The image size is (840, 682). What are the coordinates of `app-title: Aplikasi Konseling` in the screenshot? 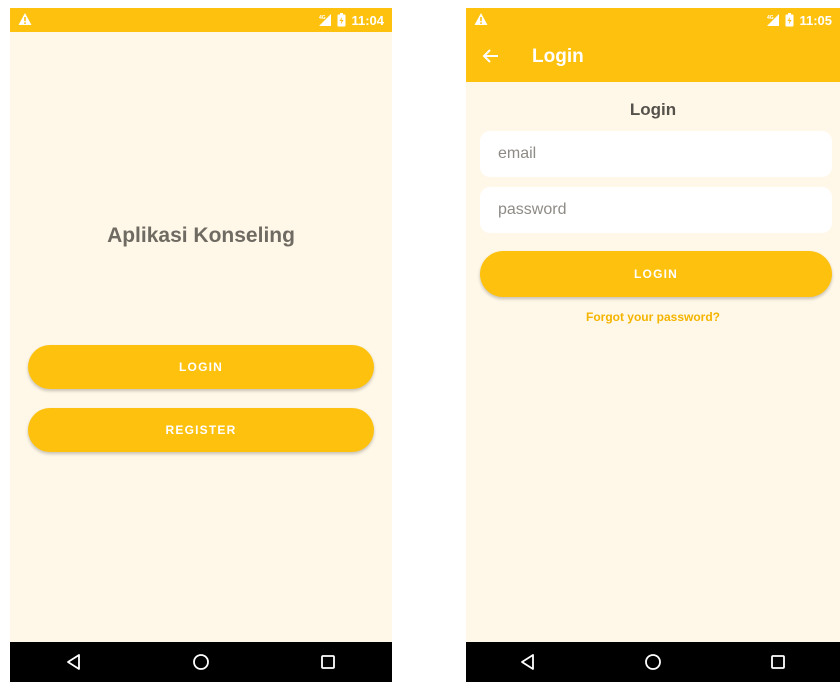 It's located at (201, 235).